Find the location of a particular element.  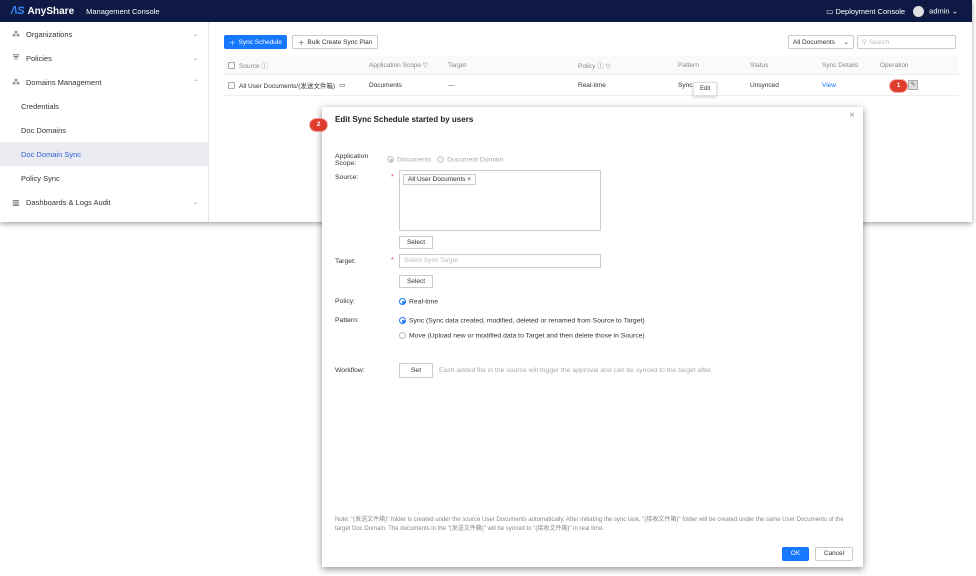

edit-tooltip: Edit is located at coordinates (705, 89).